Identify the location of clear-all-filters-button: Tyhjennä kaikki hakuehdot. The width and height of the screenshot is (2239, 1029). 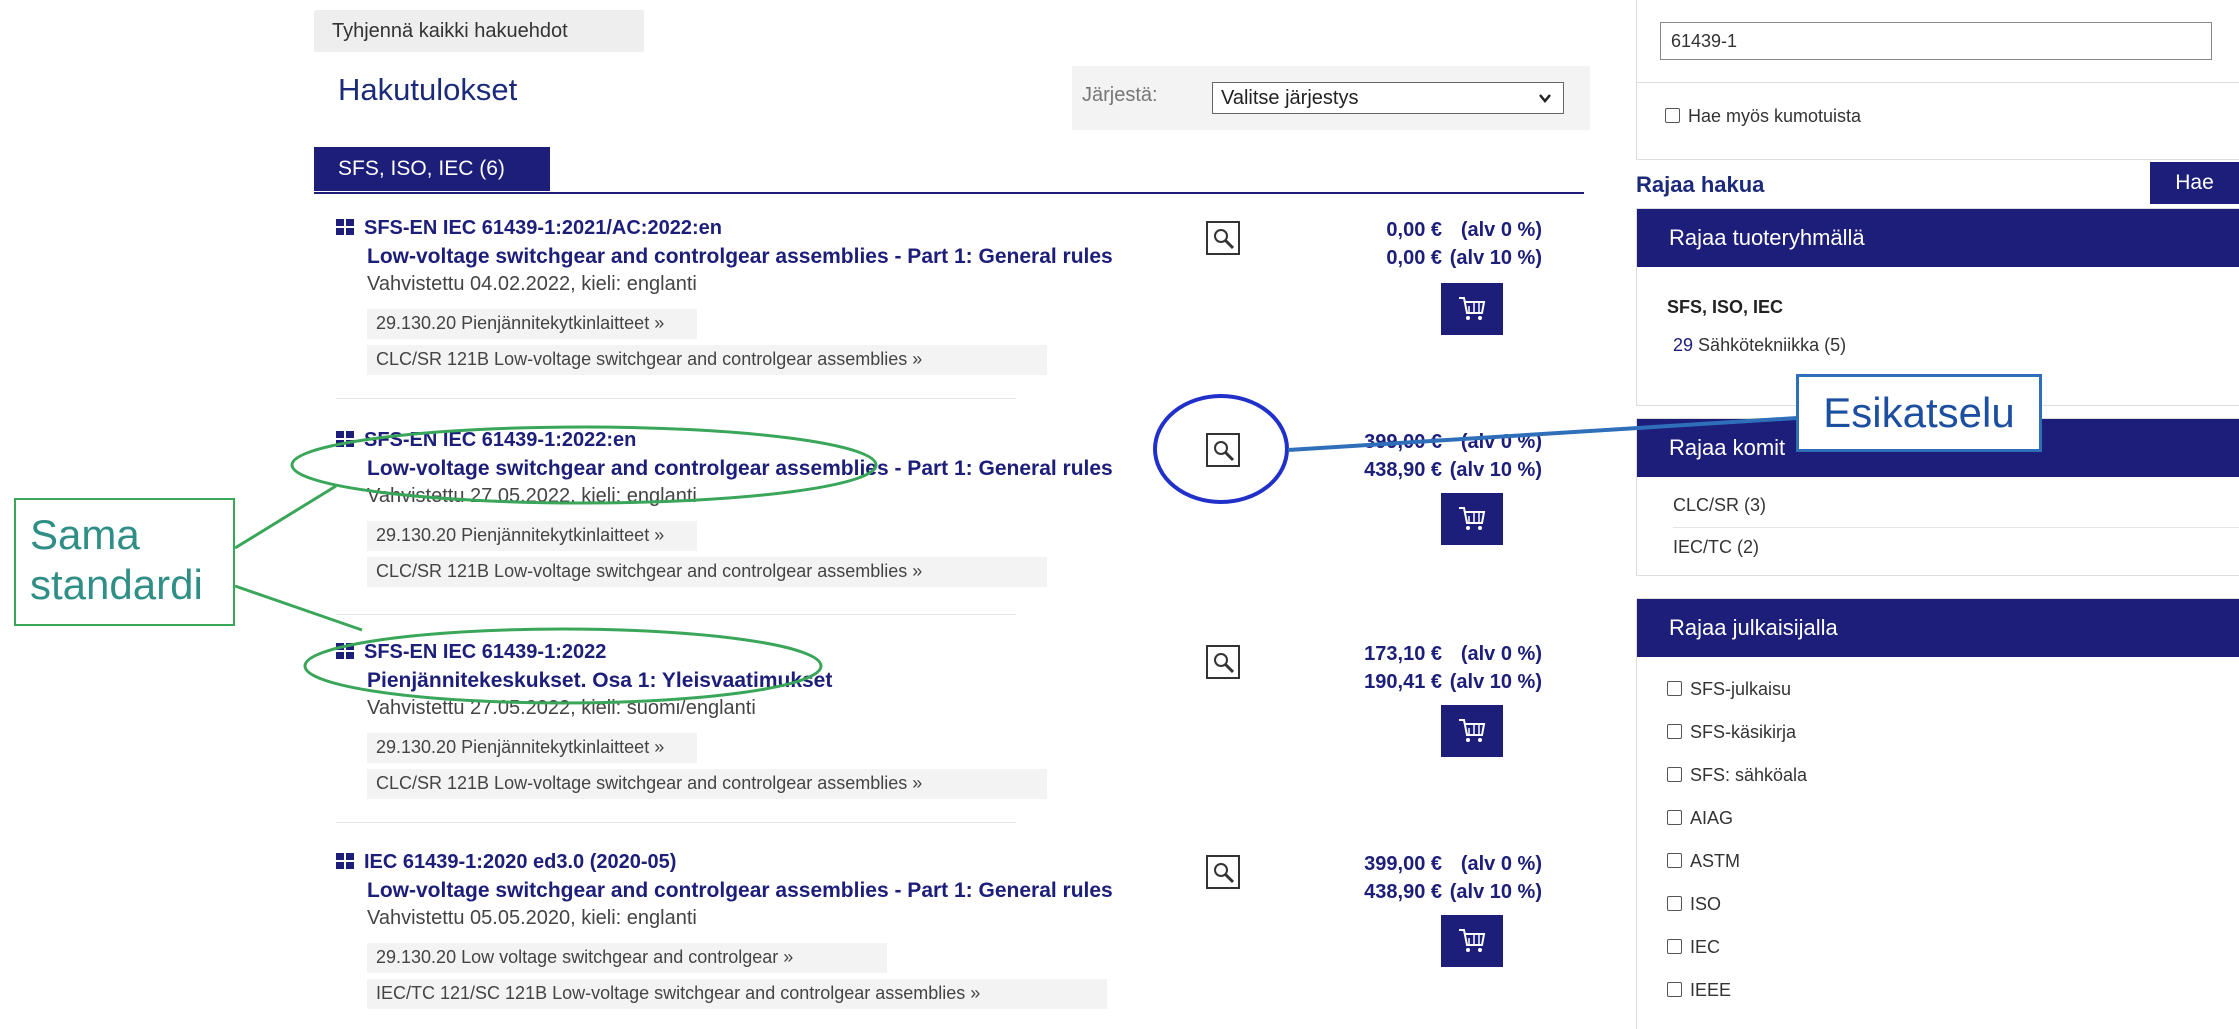
(479, 31).